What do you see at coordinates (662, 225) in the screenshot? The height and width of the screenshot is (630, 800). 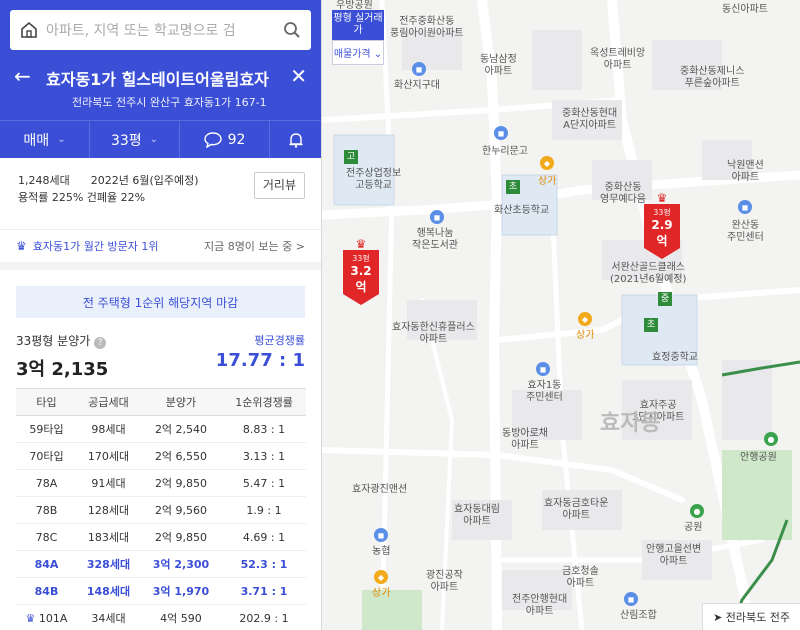 I see `price-marker: ♛ 33평 2.9억` at bounding box center [662, 225].